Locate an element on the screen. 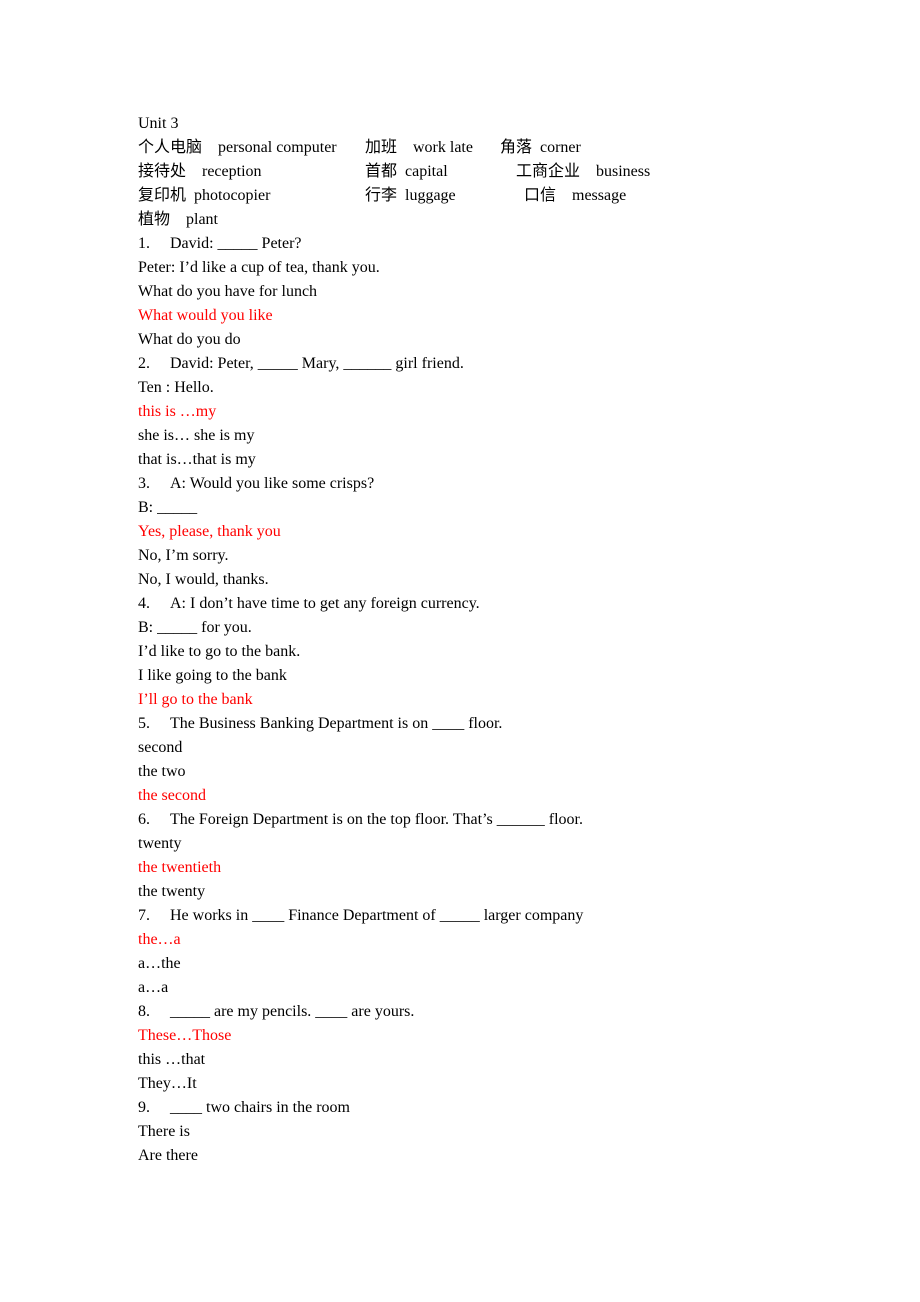 The image size is (920, 1302). answer-option-correct: Yes, please, thank you is located at coordinates (488, 532).